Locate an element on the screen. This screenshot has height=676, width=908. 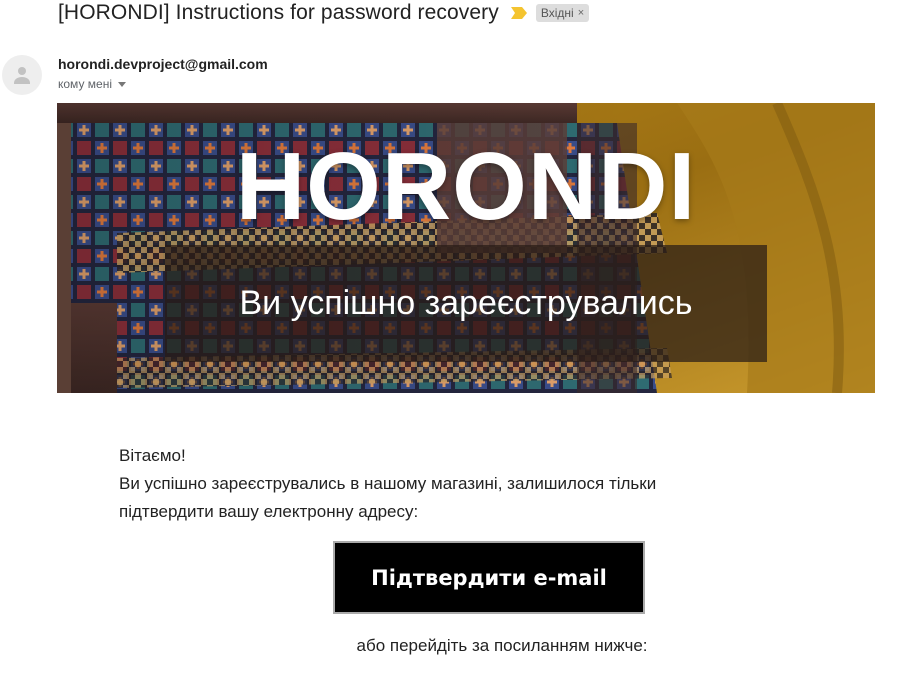
link-hint-row: або перейдіть за посиланням нижче: is located at coordinates (454, 646).